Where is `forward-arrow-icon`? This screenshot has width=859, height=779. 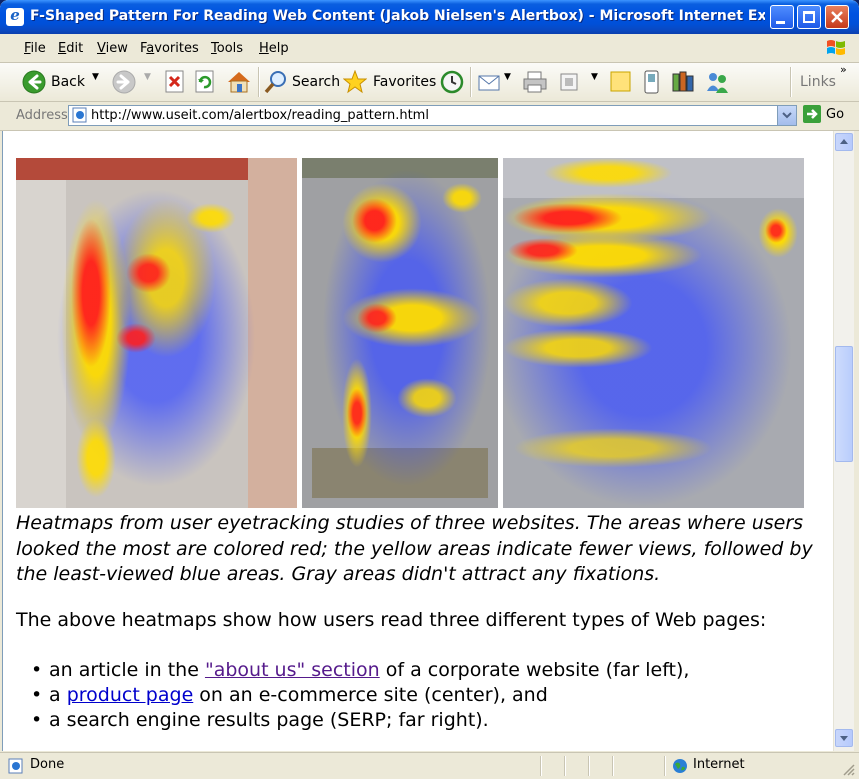
forward-arrow-icon is located at coordinates (124, 82).